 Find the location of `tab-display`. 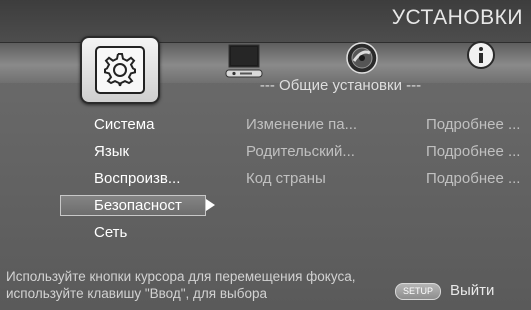

tab-display is located at coordinates (244, 62).